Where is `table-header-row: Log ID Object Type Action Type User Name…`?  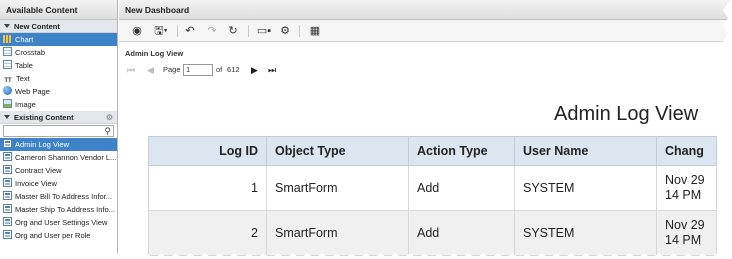 table-header-row: Log ID Object Type Action Type User Name… is located at coordinates (432, 151).